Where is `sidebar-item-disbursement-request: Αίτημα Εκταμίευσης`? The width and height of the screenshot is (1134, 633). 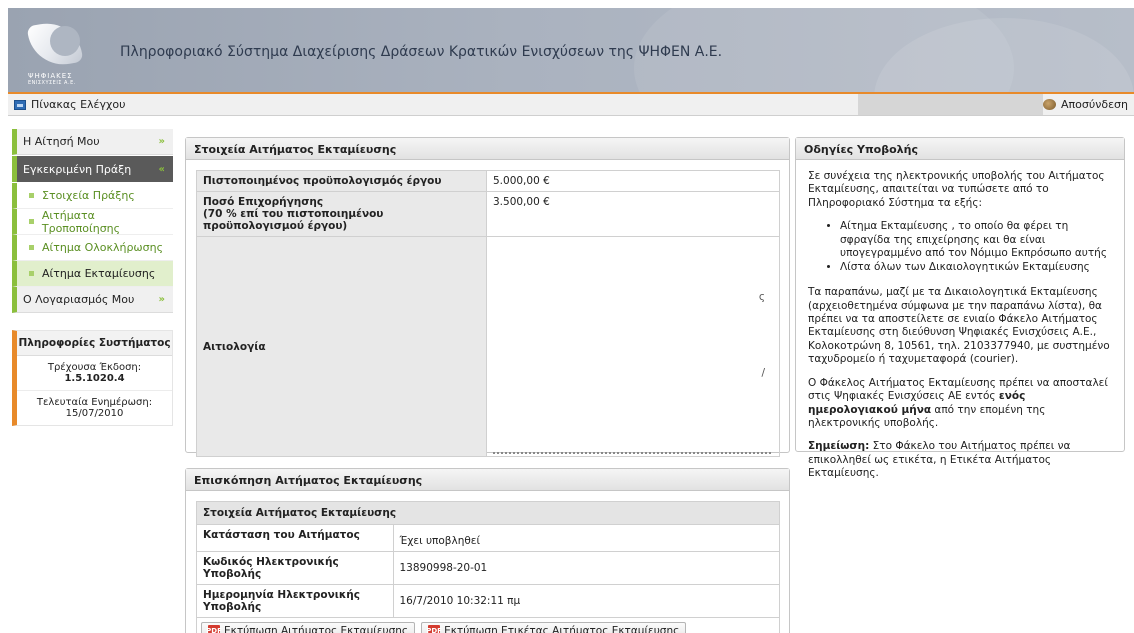
sidebar-item-disbursement-request: Αίτημα Εκταμίευσης is located at coordinates (92, 274).